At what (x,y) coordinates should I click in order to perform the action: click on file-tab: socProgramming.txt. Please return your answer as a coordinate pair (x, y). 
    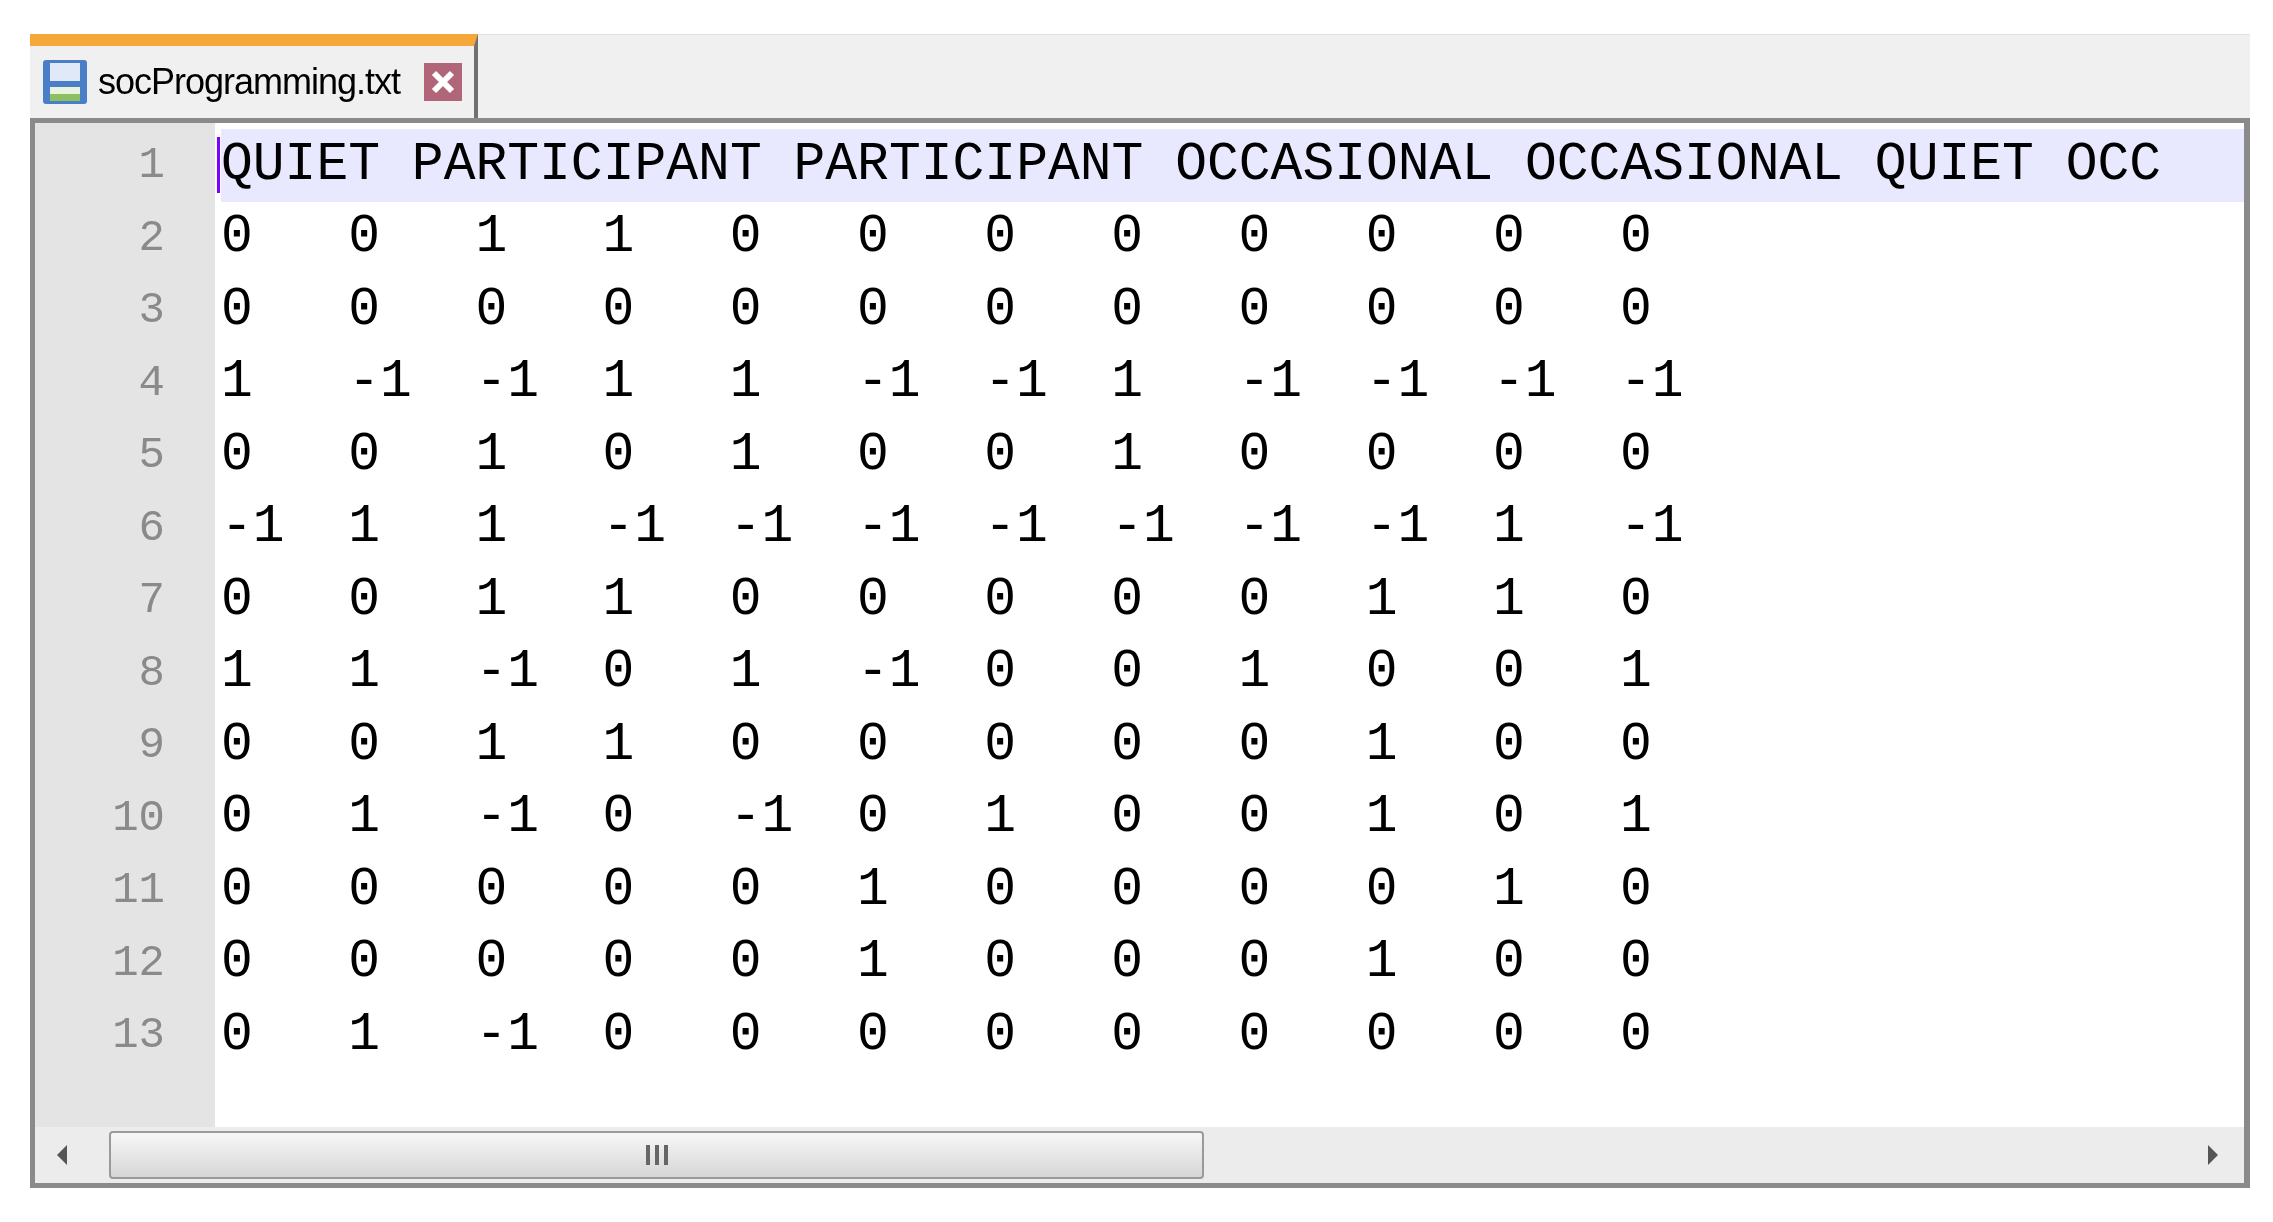
    Looking at the image, I should click on (254, 76).